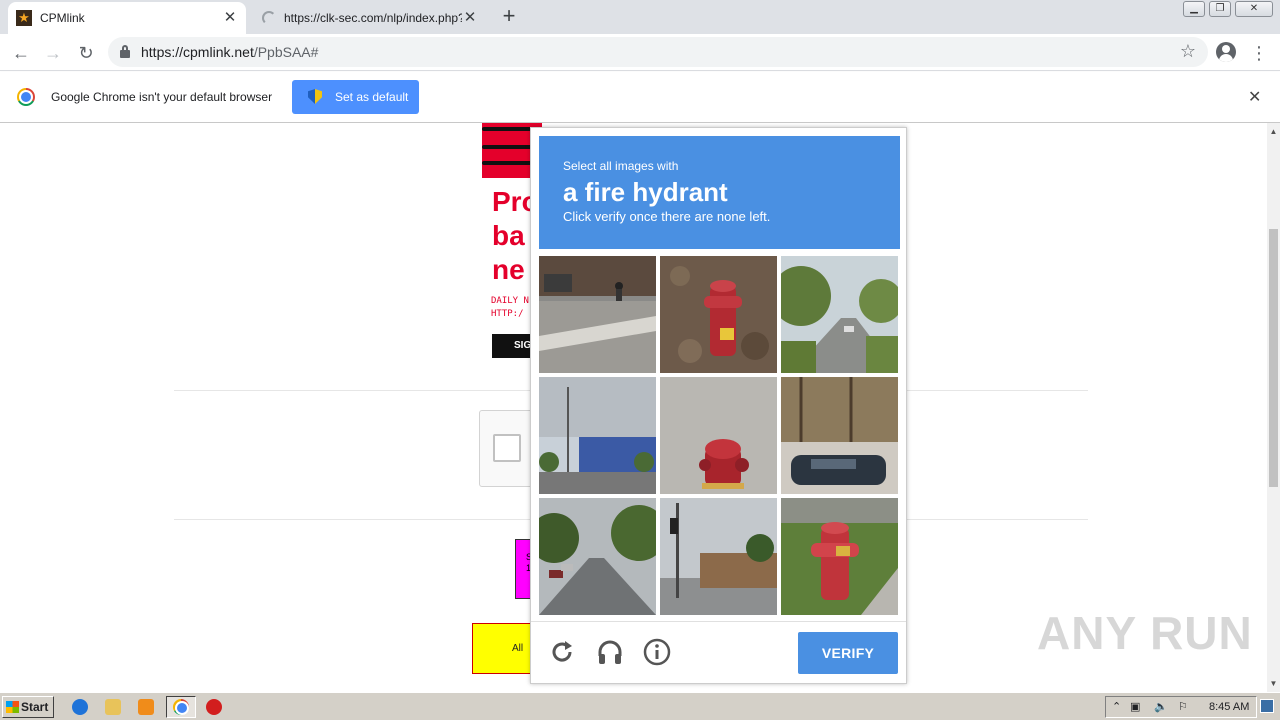 The width and height of the screenshot is (1280, 720). What do you see at coordinates (12, 707) in the screenshot?
I see `windows-flag-icon` at bounding box center [12, 707].